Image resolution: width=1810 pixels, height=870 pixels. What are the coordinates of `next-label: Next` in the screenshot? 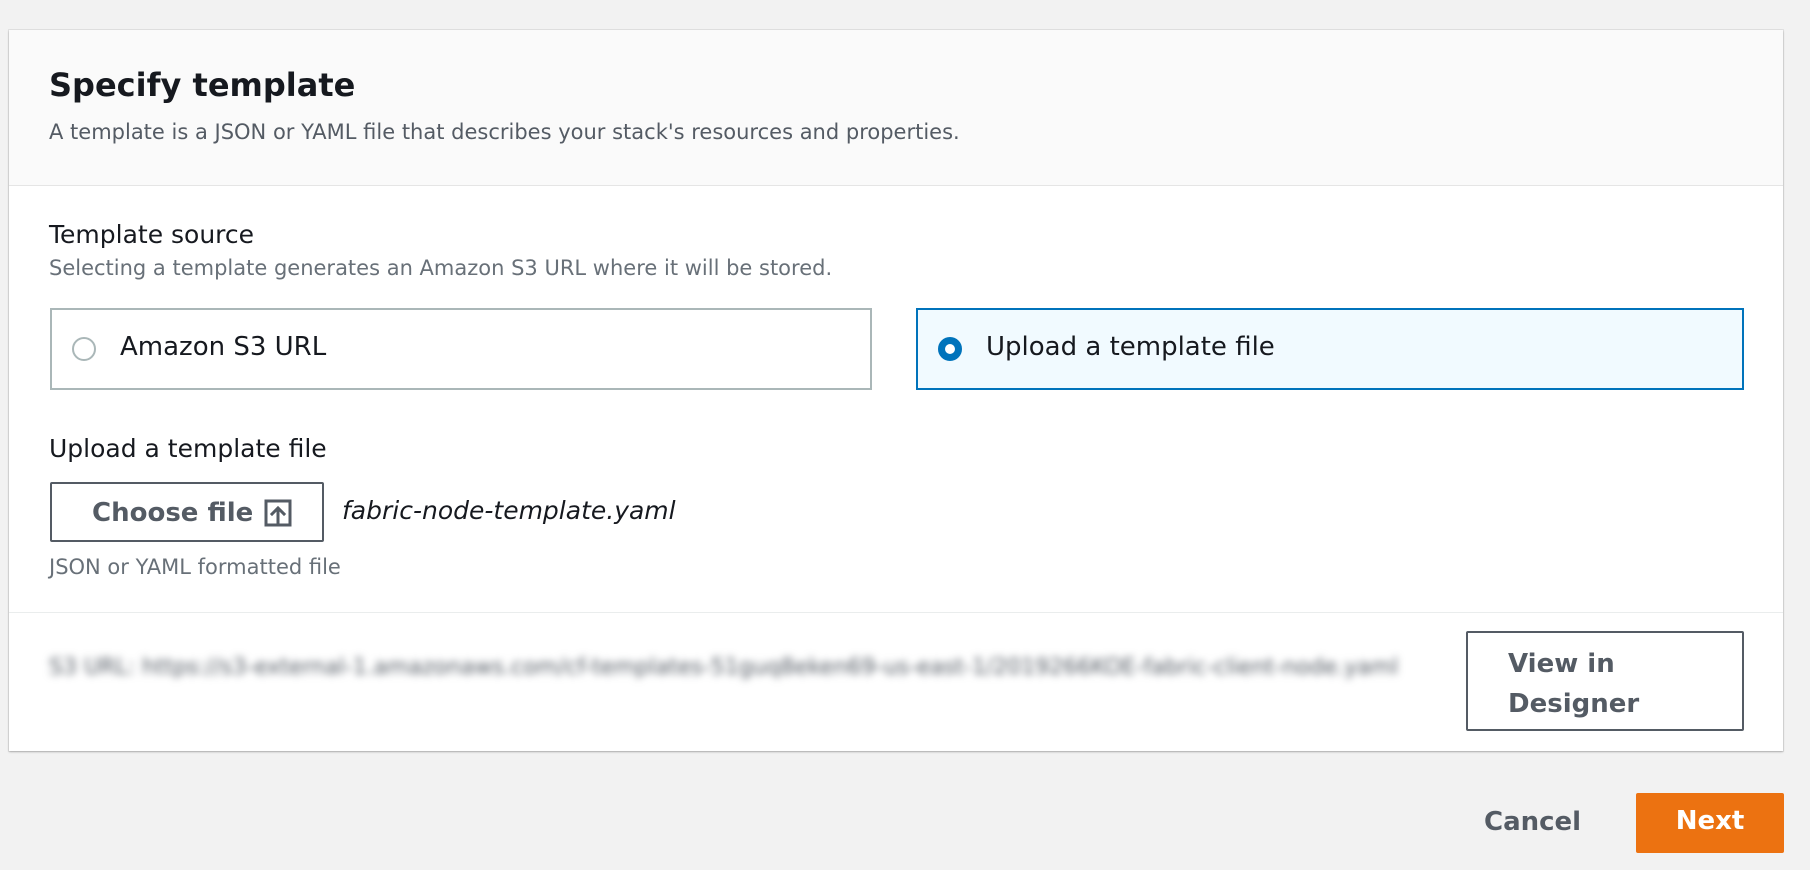 It's located at (1710, 821).